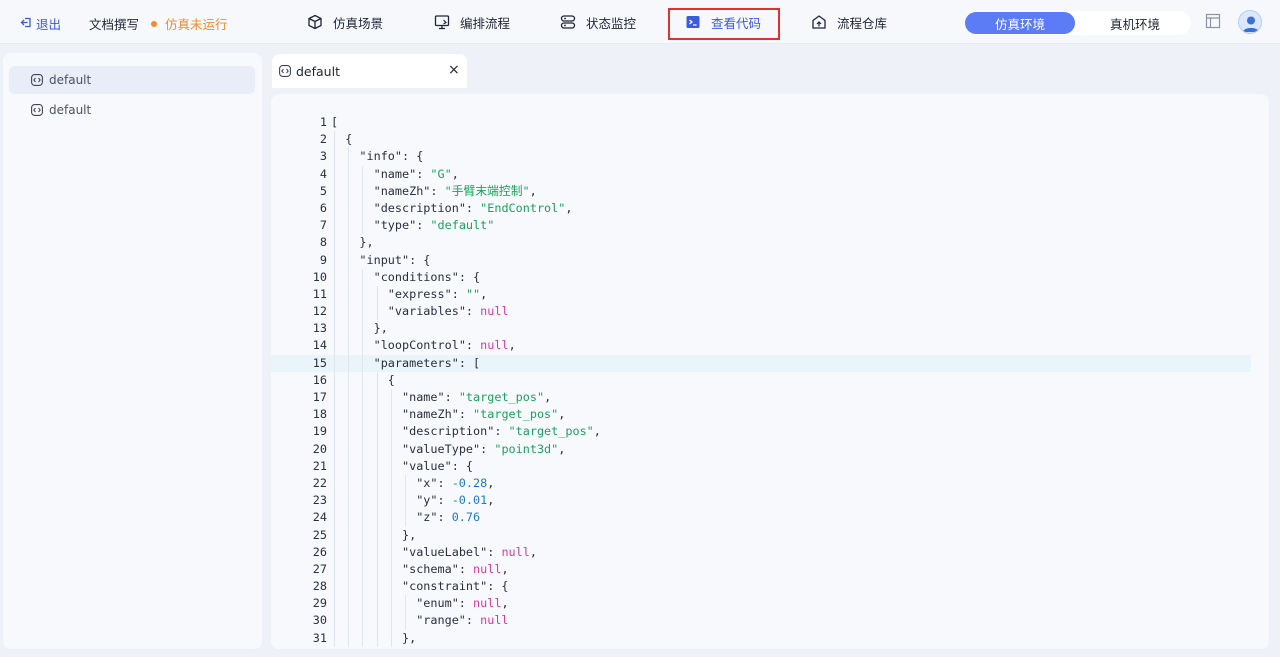  What do you see at coordinates (568, 22) in the screenshot?
I see `server-icon` at bounding box center [568, 22].